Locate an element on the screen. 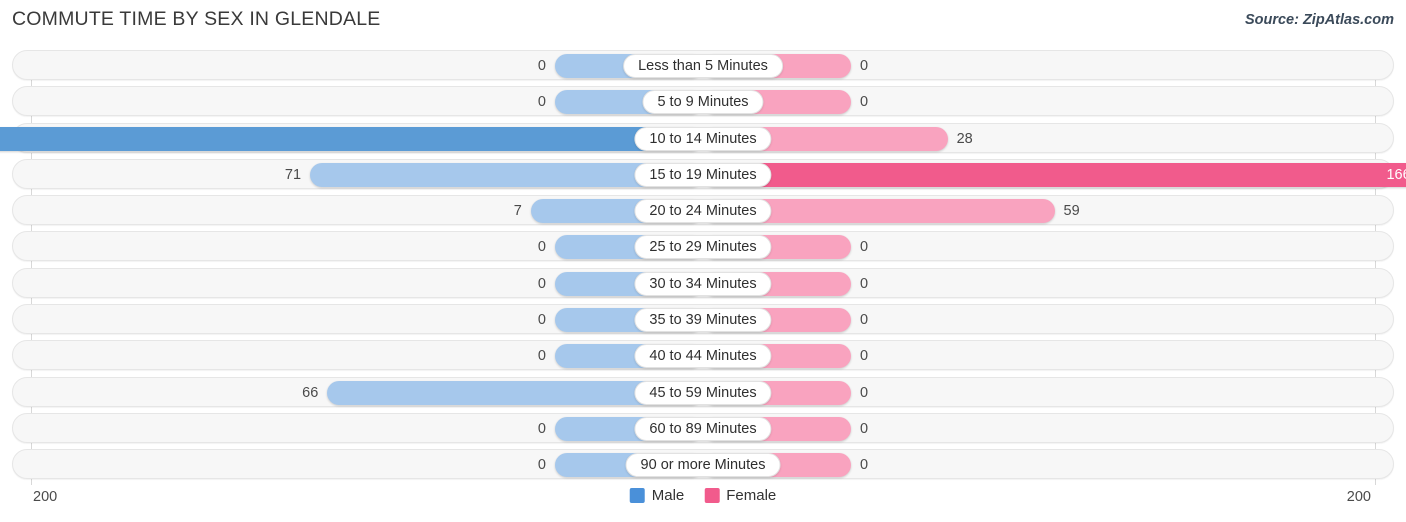 The width and height of the screenshot is (1406, 522). legend-item-male: Male is located at coordinates (657, 495).